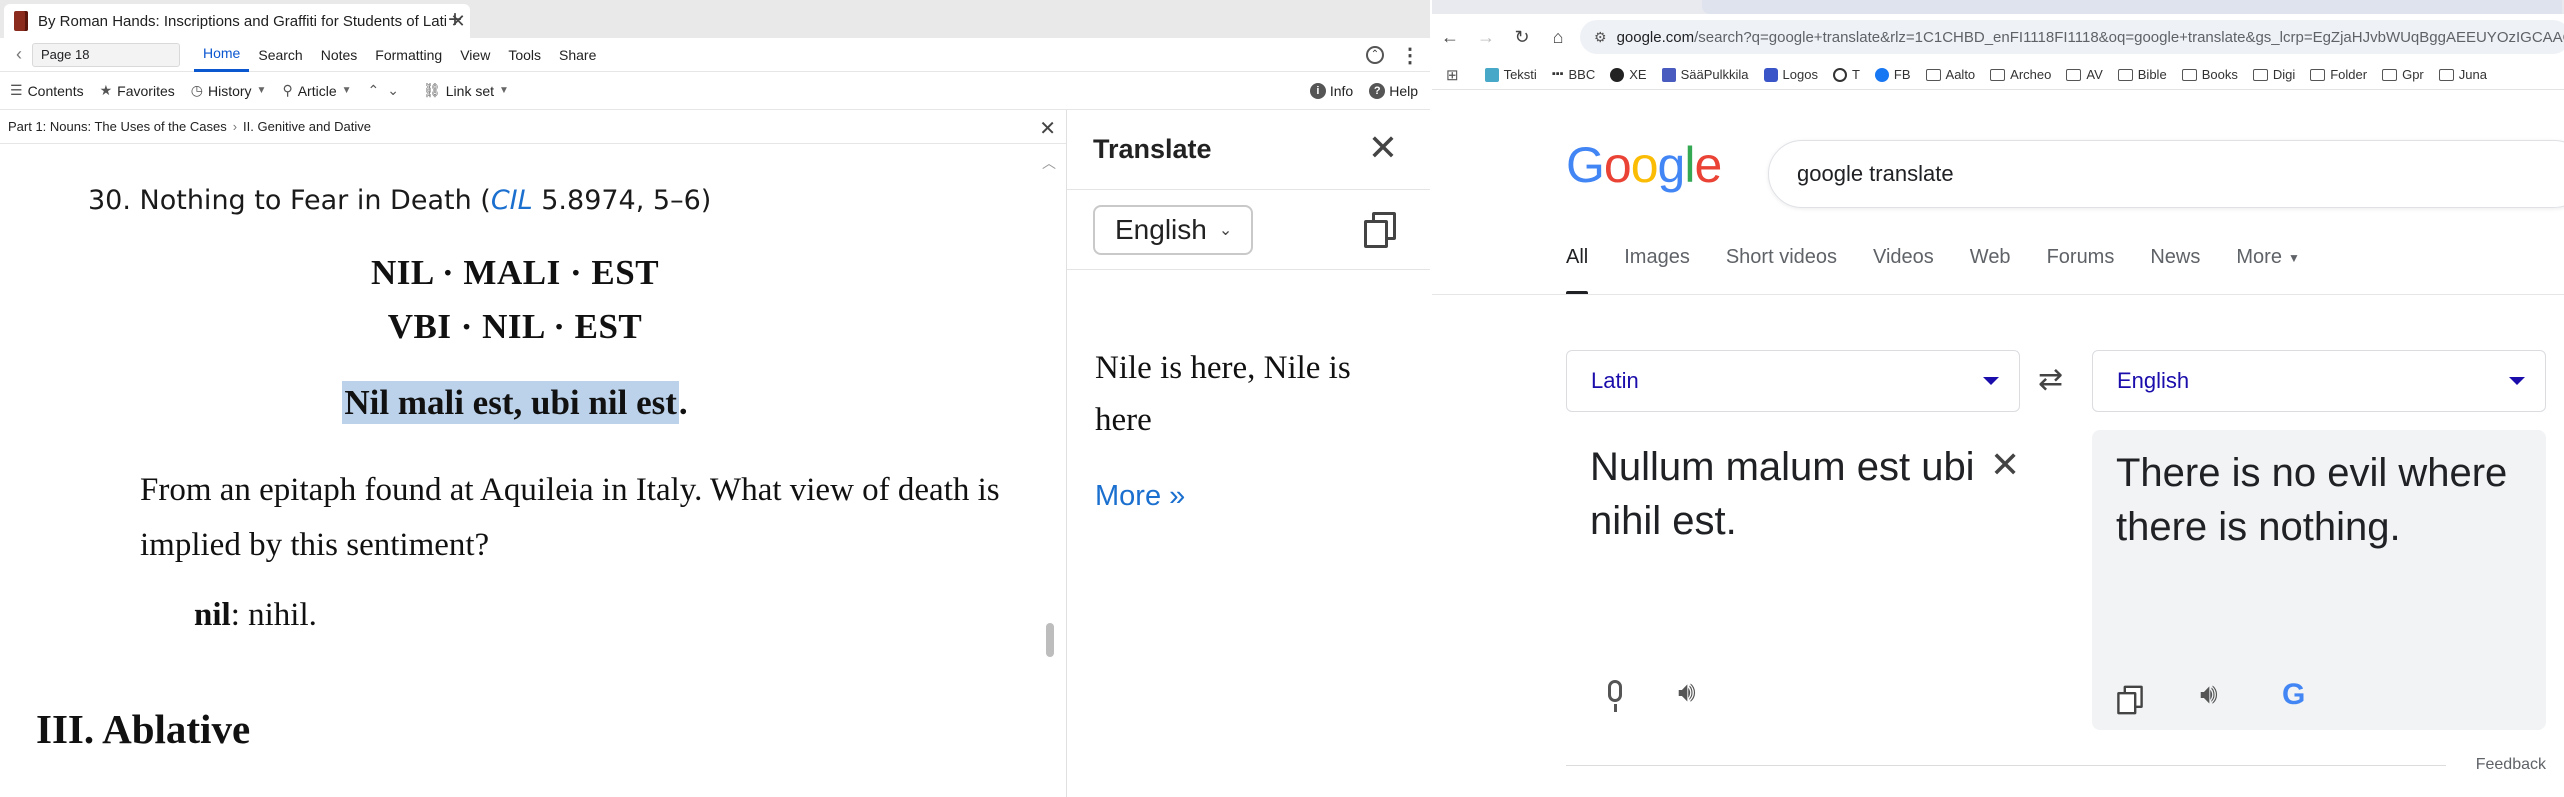 The image size is (2564, 797). I want to click on menu-formatting: Formatting, so click(408, 55).